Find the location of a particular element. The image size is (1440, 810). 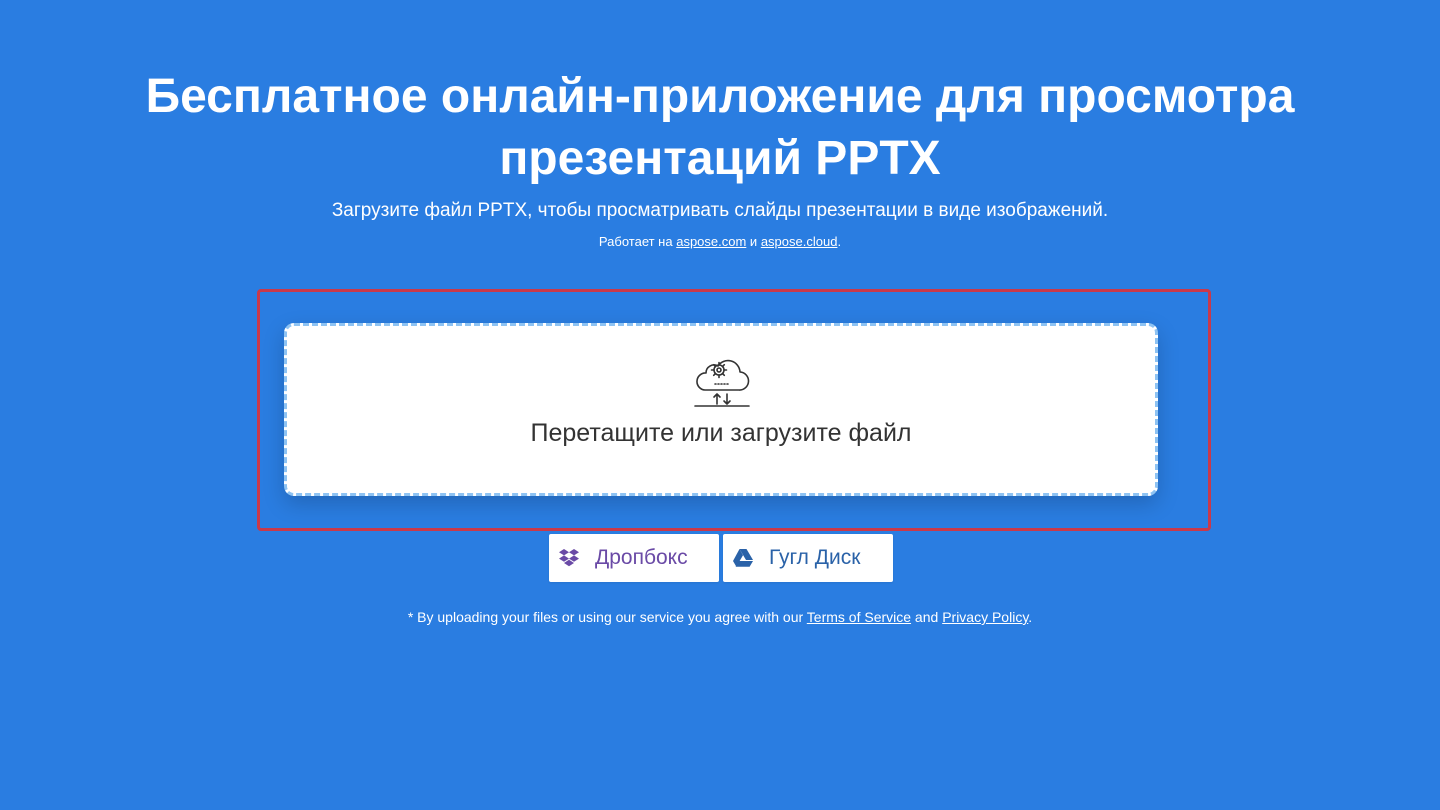

dropbox-button-label: Дропбокс is located at coordinates (641, 557).